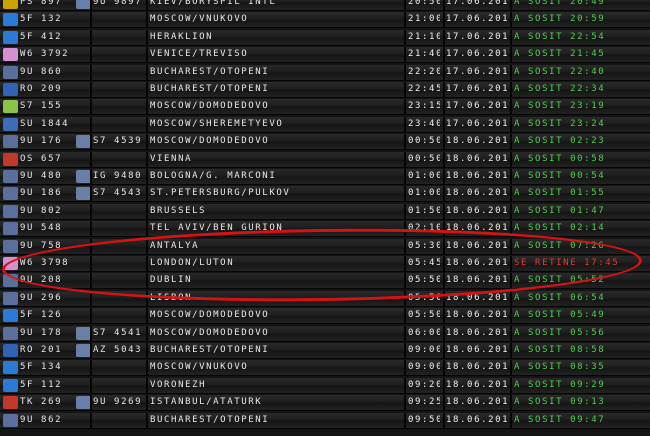 This screenshot has height=436, width=650. I want to click on destination: HERAKLION, so click(182, 36).